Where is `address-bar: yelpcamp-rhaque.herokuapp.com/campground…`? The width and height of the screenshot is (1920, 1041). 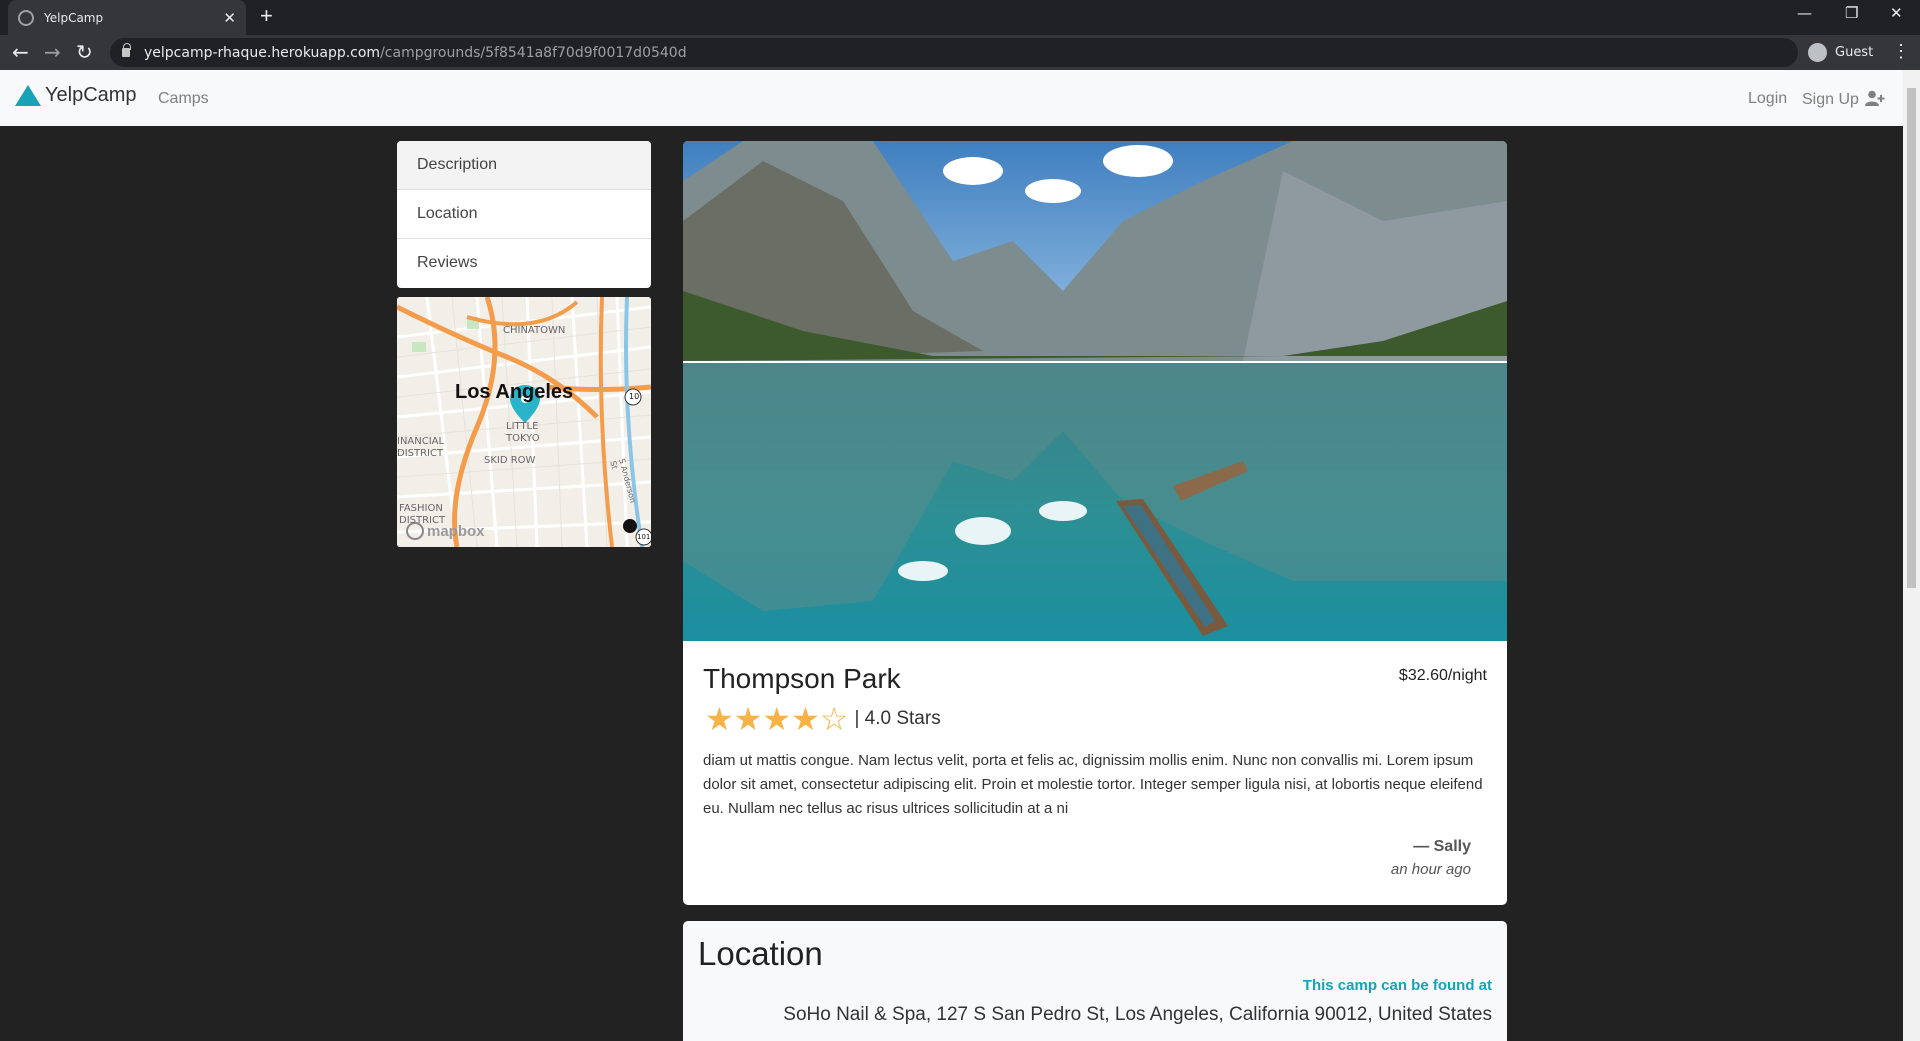
address-bar: yelpcamp-rhaque.herokuapp.com/campground… is located at coordinates (954, 52).